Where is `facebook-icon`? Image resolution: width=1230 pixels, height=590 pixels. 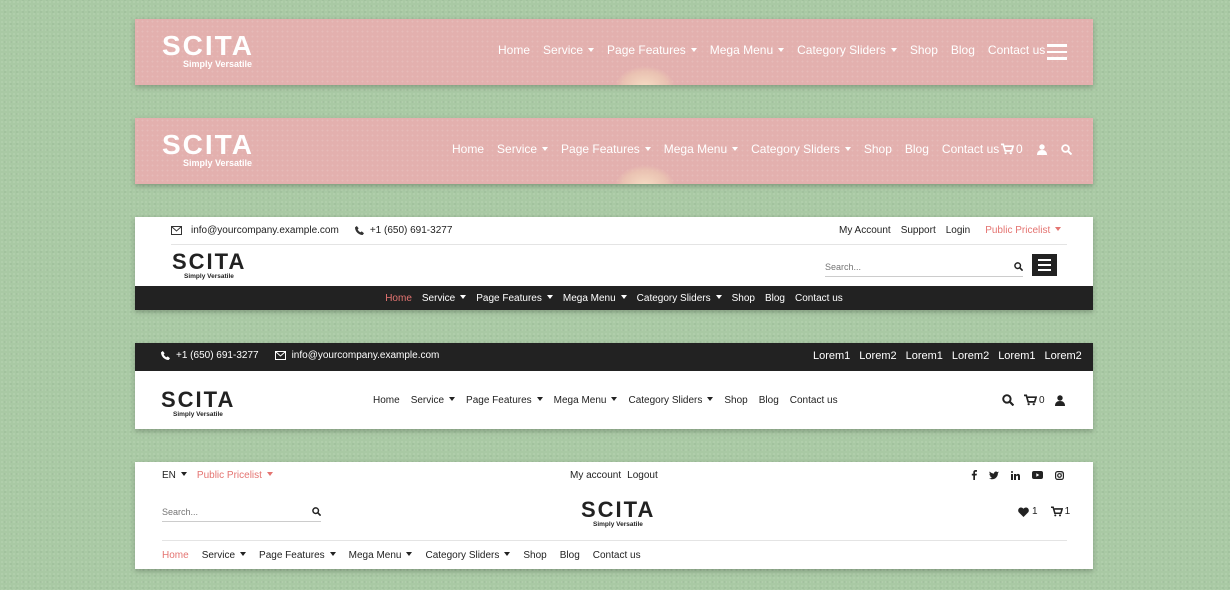 facebook-icon is located at coordinates (974, 475).